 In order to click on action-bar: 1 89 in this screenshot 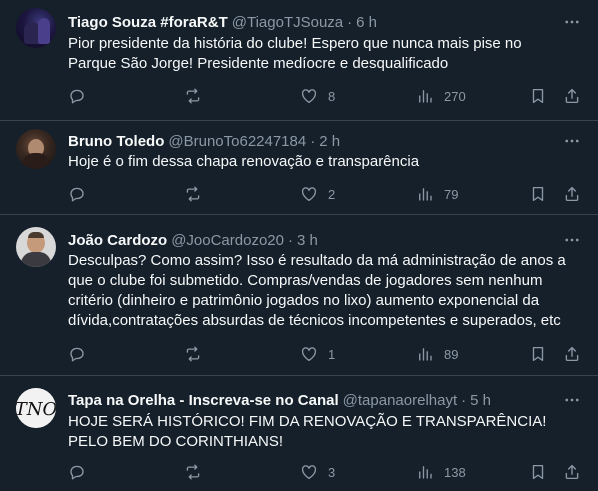, I will do `click(333, 354)`.